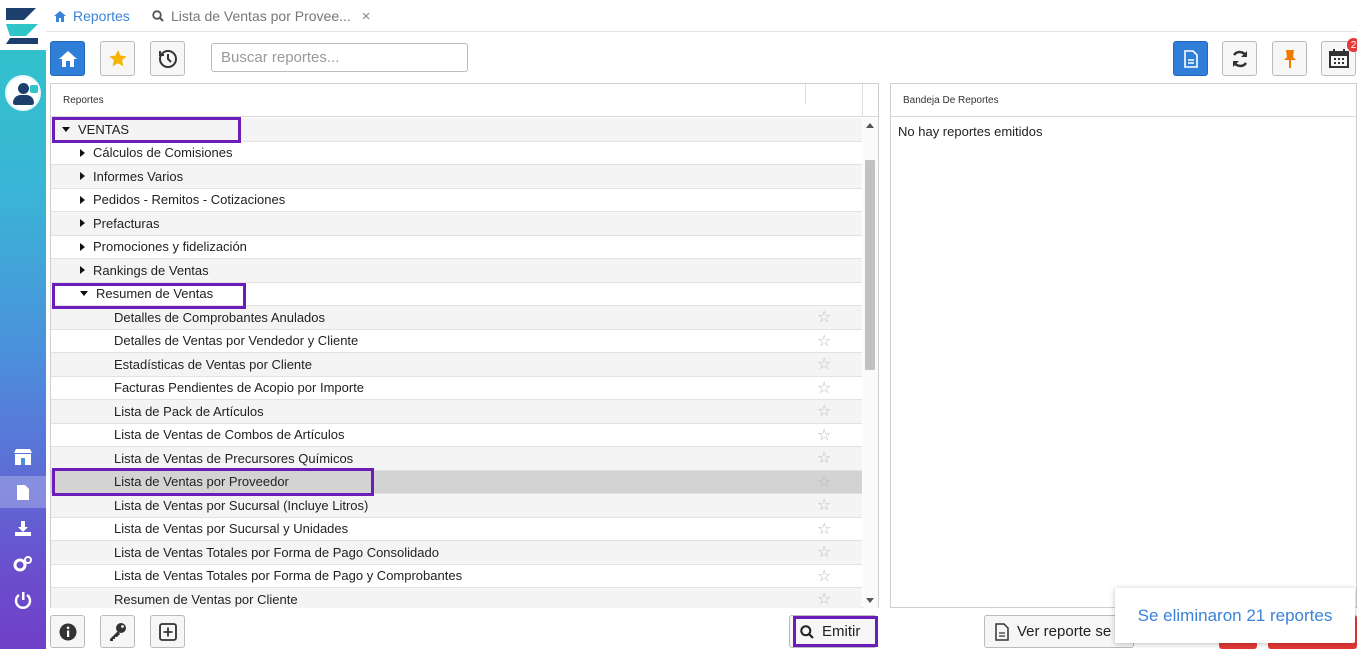  I want to click on history-button, so click(167, 58).